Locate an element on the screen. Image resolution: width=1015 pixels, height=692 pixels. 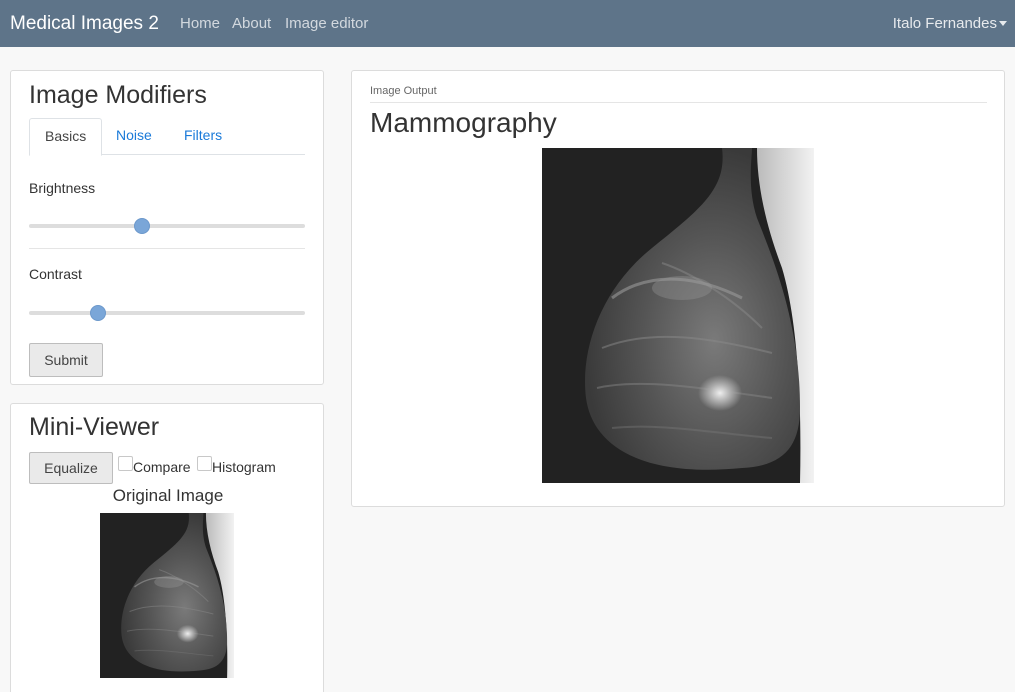
contrast-slider-thumb is located at coordinates (98, 313).